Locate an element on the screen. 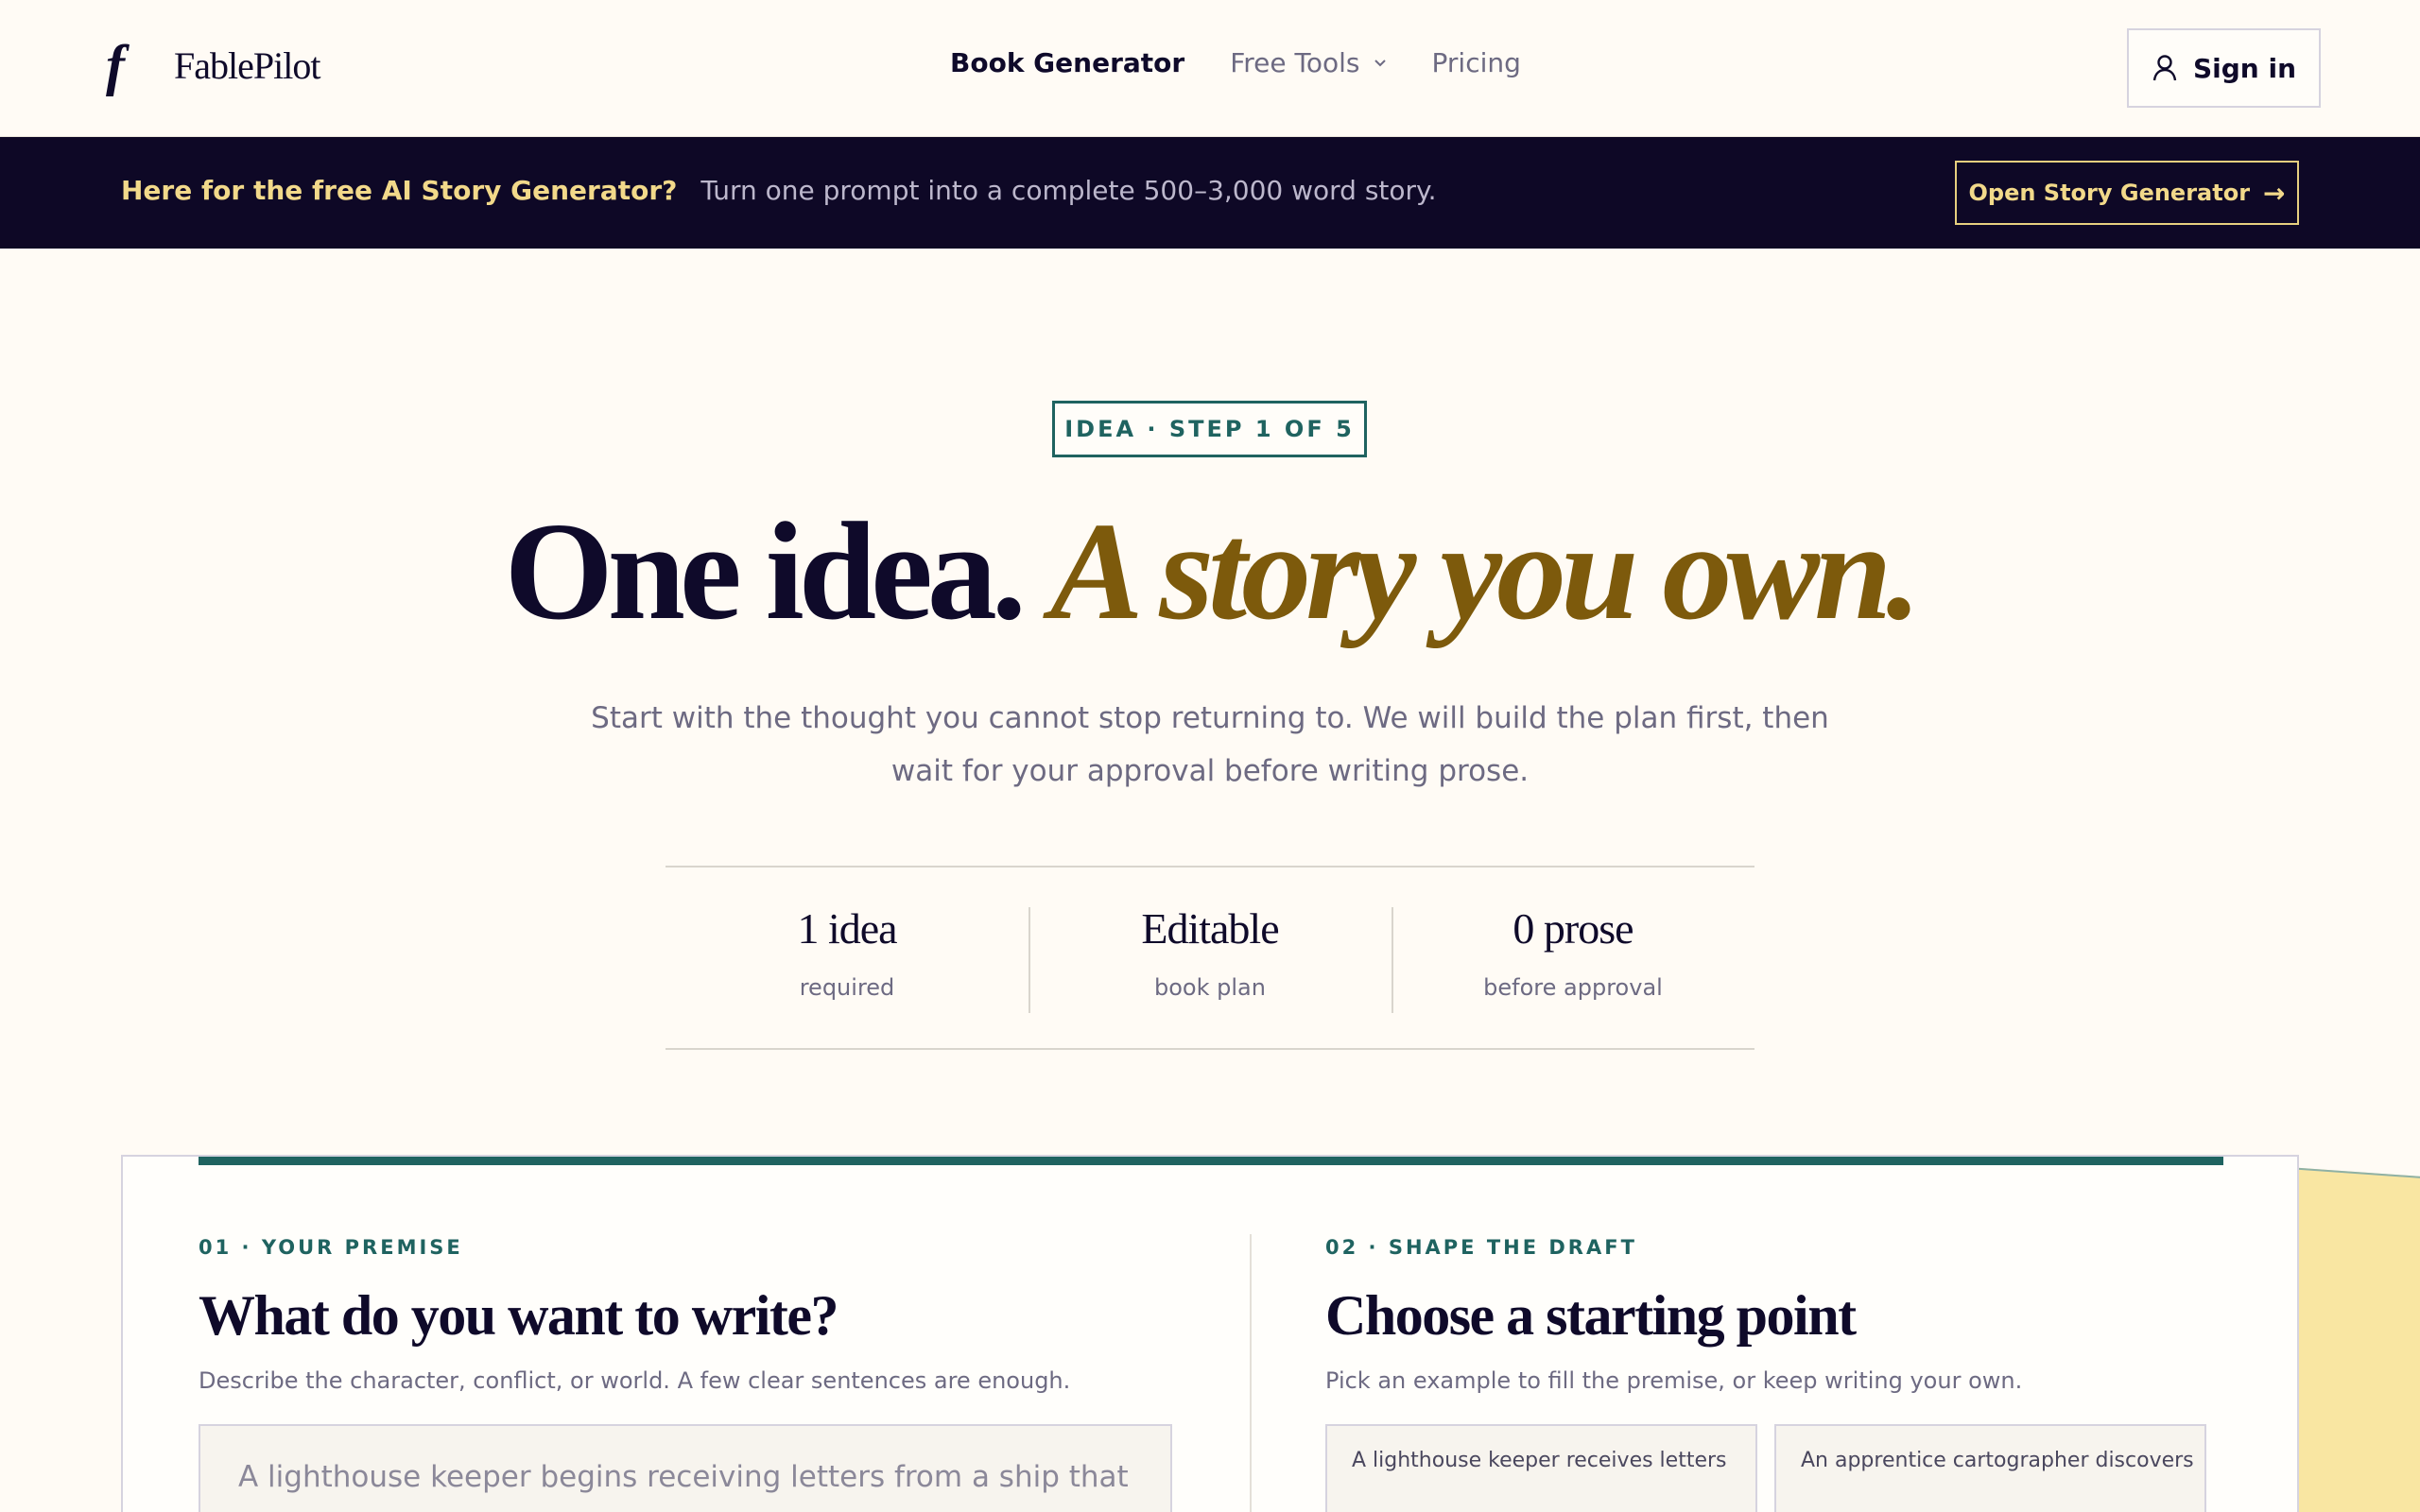 The image size is (2420, 1512). shape-kicker: 02 · SHAPE THE DRAFT is located at coordinates (1481, 1247).